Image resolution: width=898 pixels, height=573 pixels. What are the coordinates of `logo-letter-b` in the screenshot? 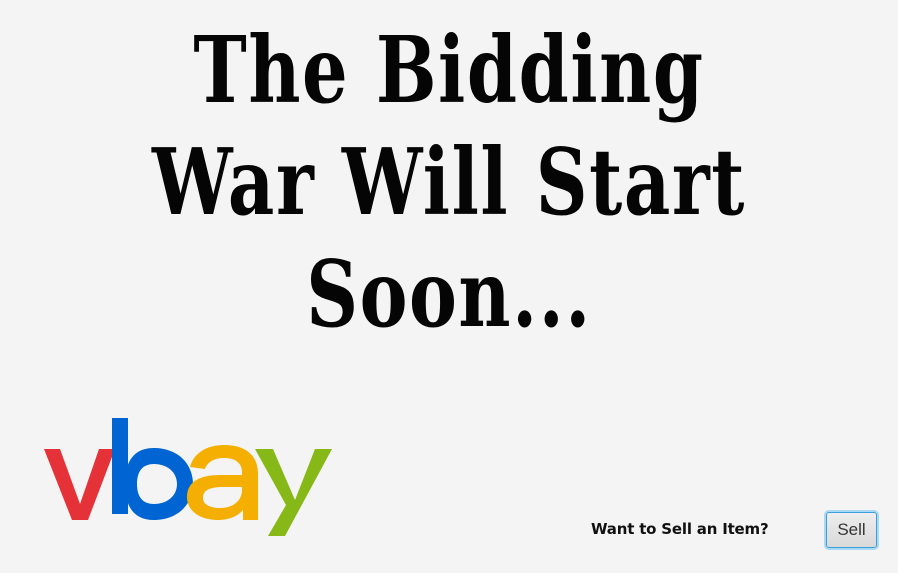 It's located at (152, 469).